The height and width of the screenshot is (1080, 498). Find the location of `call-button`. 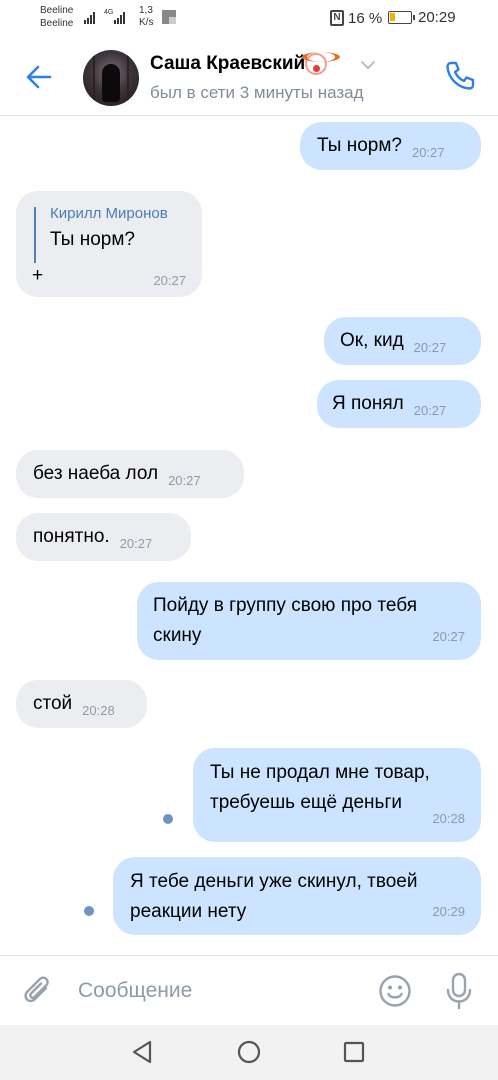

call-button is located at coordinates (460, 76).